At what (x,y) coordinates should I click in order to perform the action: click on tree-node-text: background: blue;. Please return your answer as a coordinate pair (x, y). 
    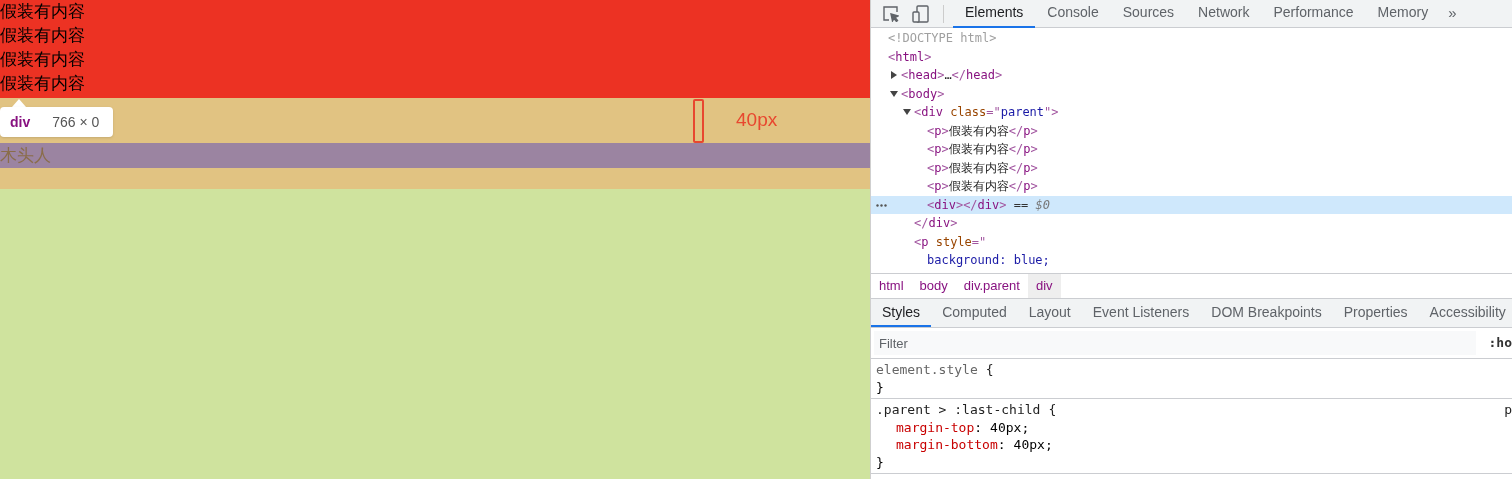
    Looking at the image, I should click on (988, 261).